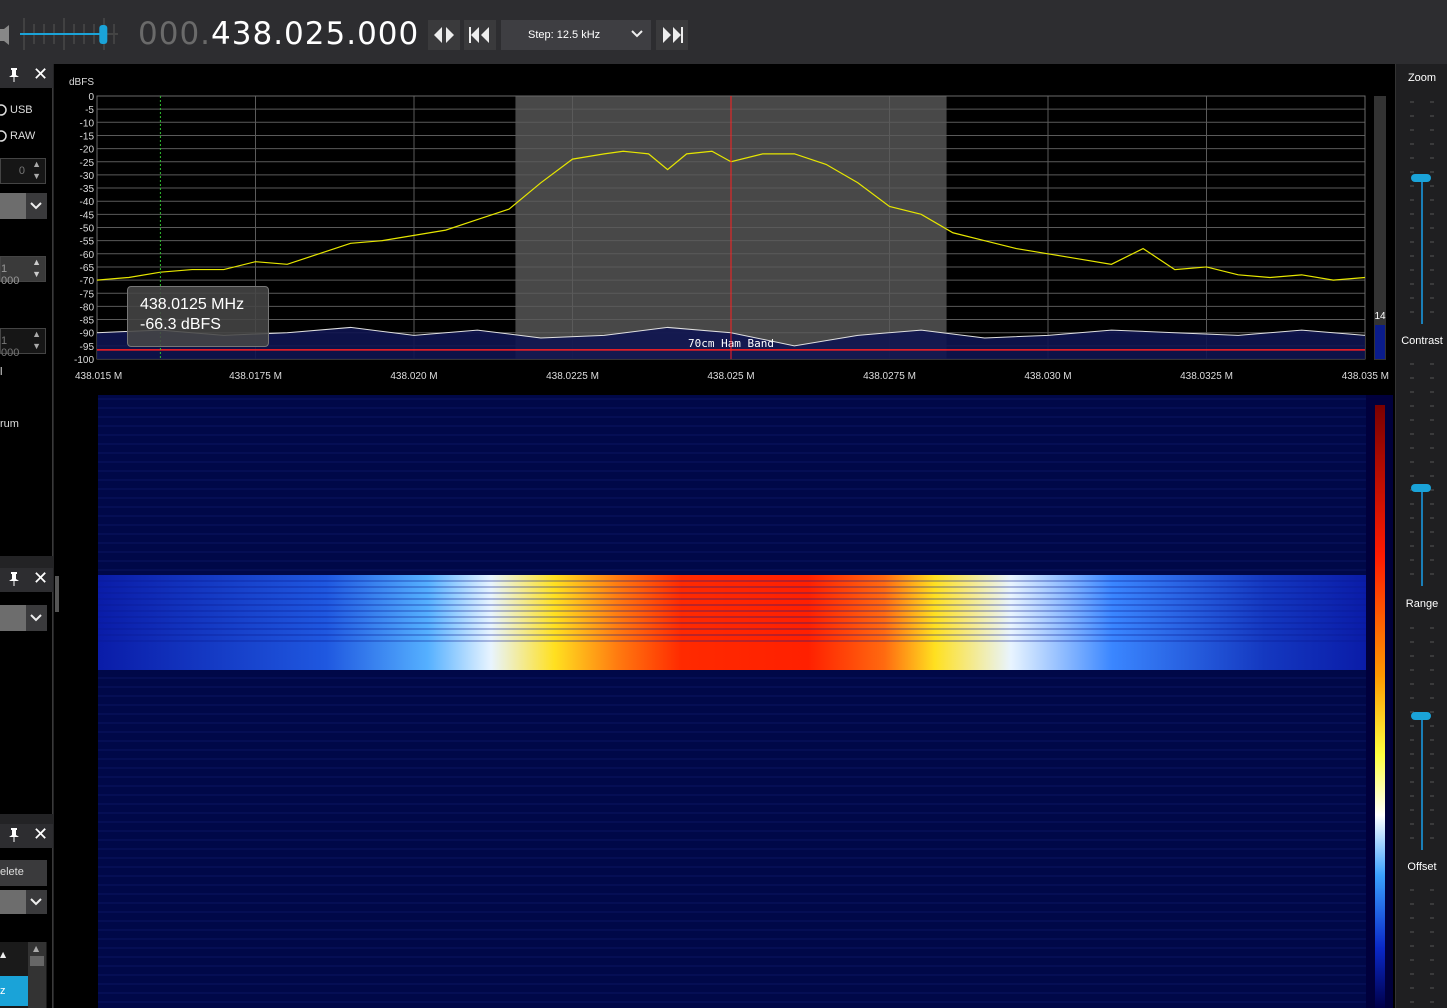 This screenshot has width=1447, height=1008. What do you see at coordinates (87, 281) in the screenshot?
I see `y-tick-label: -70` at bounding box center [87, 281].